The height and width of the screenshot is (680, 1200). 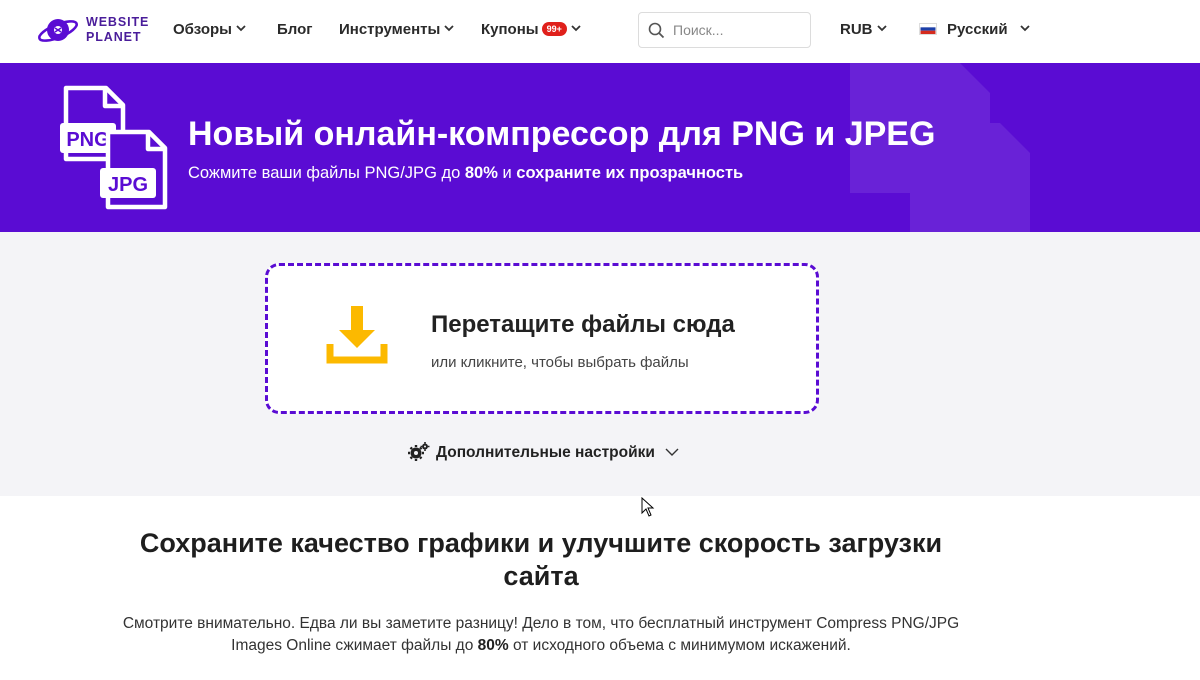 I want to click on search-icon, so click(x=656, y=30).